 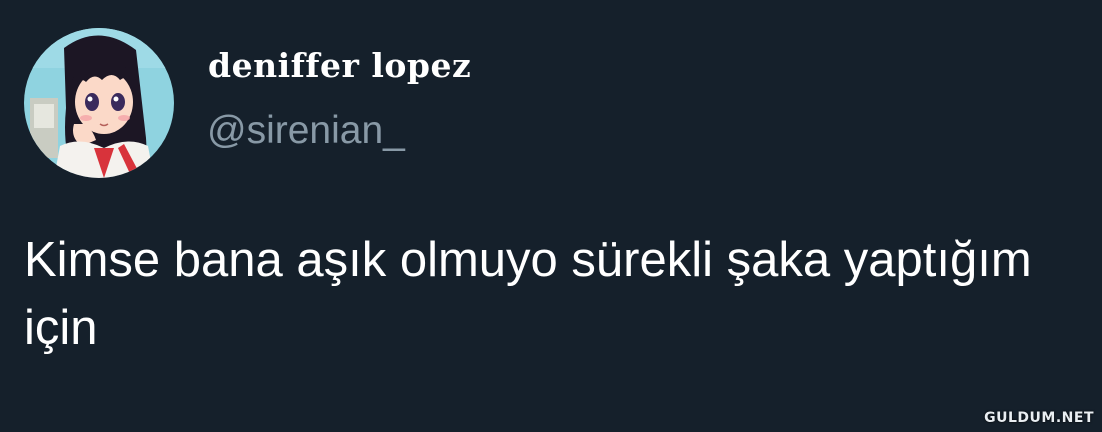 What do you see at coordinates (306, 131) in the screenshot?
I see `username-handle: @sirenian_` at bounding box center [306, 131].